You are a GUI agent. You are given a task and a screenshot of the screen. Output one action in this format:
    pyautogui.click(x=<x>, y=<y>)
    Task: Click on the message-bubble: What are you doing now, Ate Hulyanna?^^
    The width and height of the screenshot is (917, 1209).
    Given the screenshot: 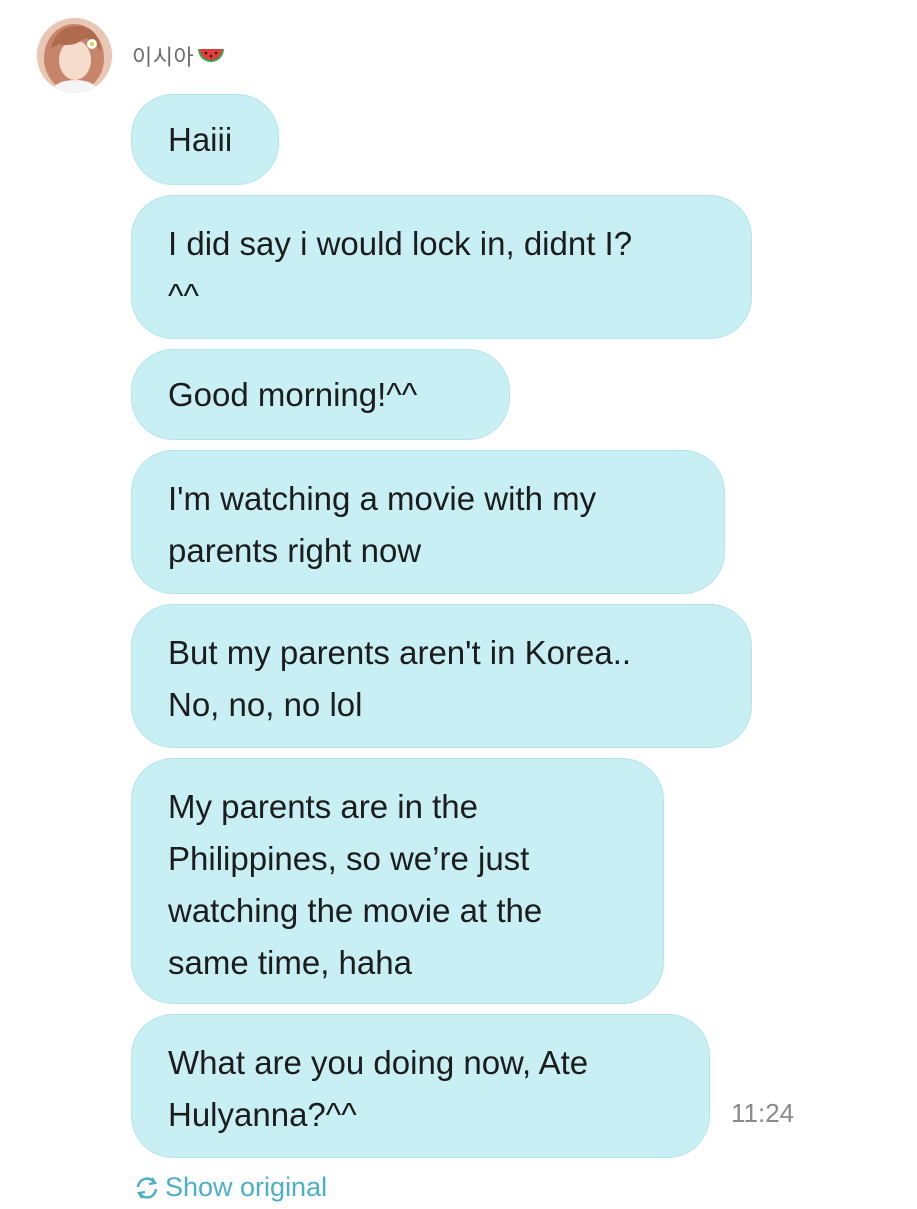 What is the action you would take?
    pyautogui.click(x=420, y=1086)
    